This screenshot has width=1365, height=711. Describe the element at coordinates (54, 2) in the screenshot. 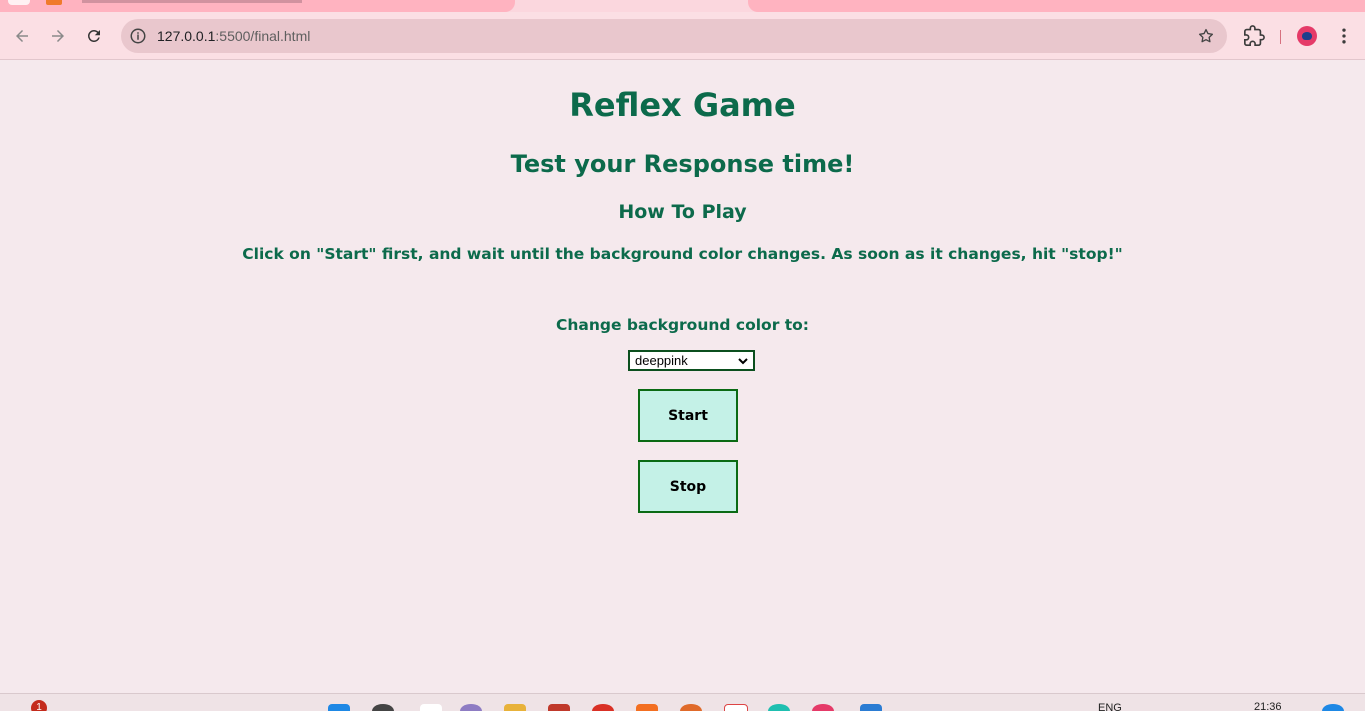

I see `tab-favicon-secondary` at that location.